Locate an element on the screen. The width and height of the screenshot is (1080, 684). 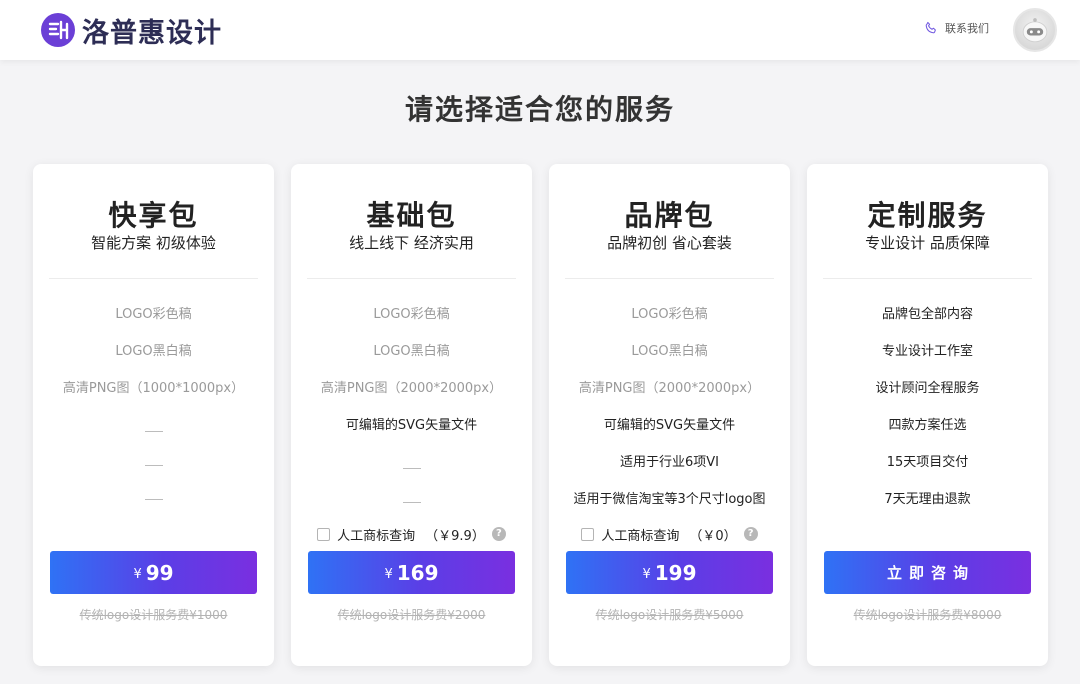
trademark-search-addon: 人工商标查询 （￥0） ? is located at coordinates (669, 534).